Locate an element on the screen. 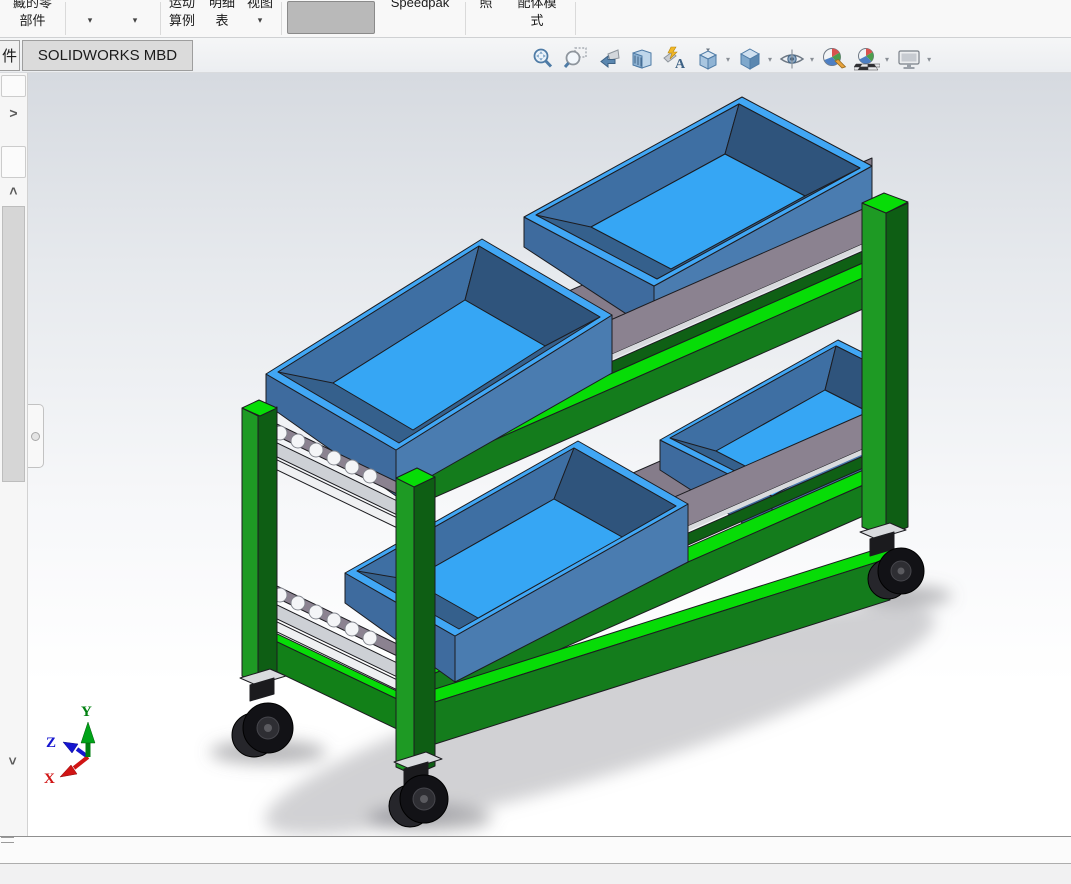 This screenshot has height=884, width=1071. panel-splitter-handle is located at coordinates (36, 436).